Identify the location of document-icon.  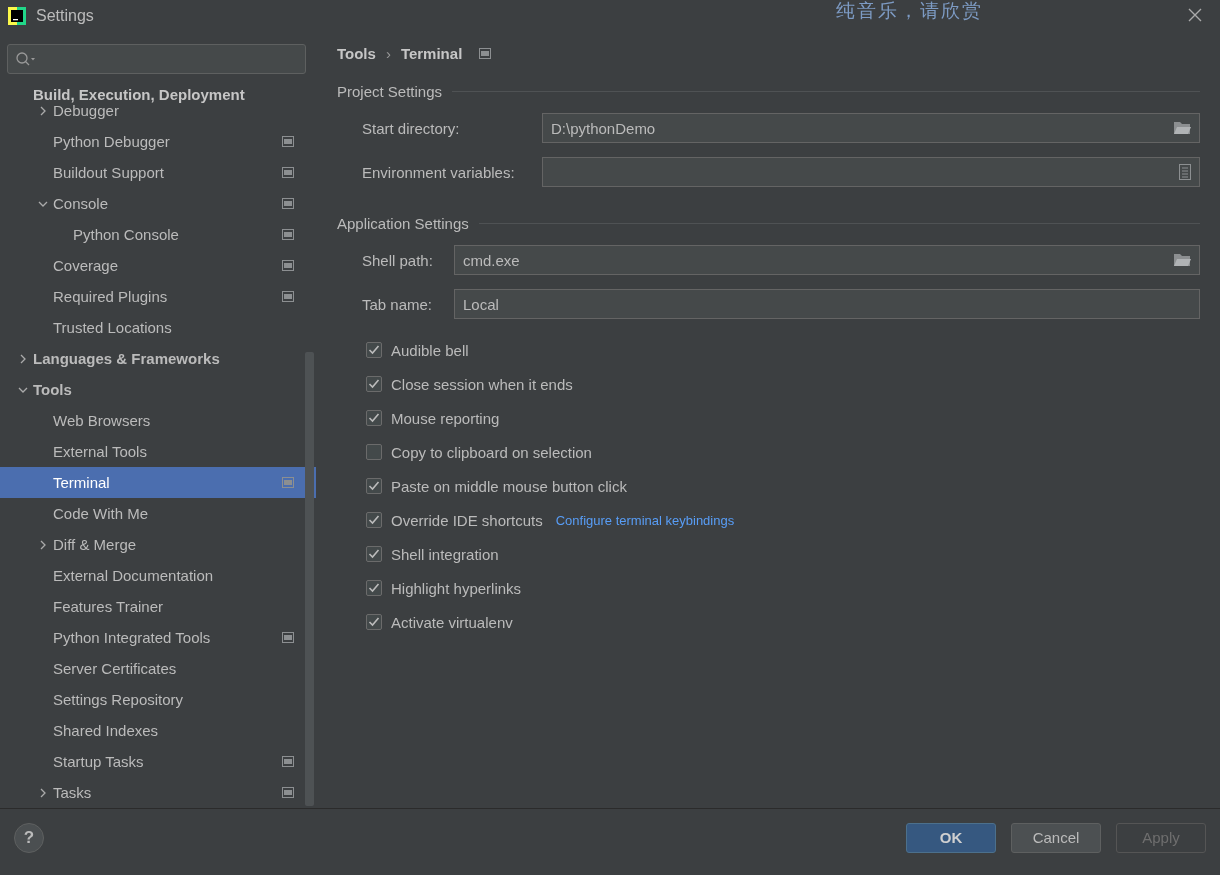
(1185, 172).